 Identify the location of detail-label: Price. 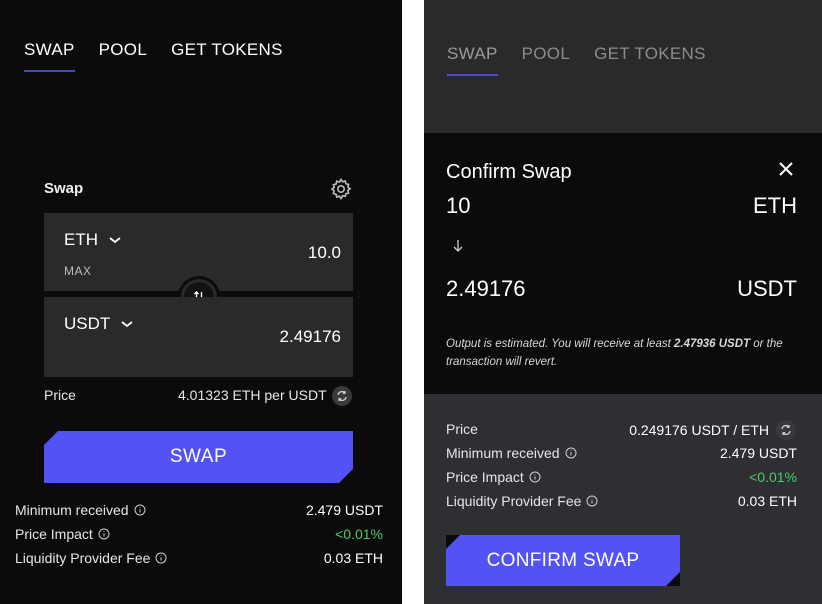
(462, 429).